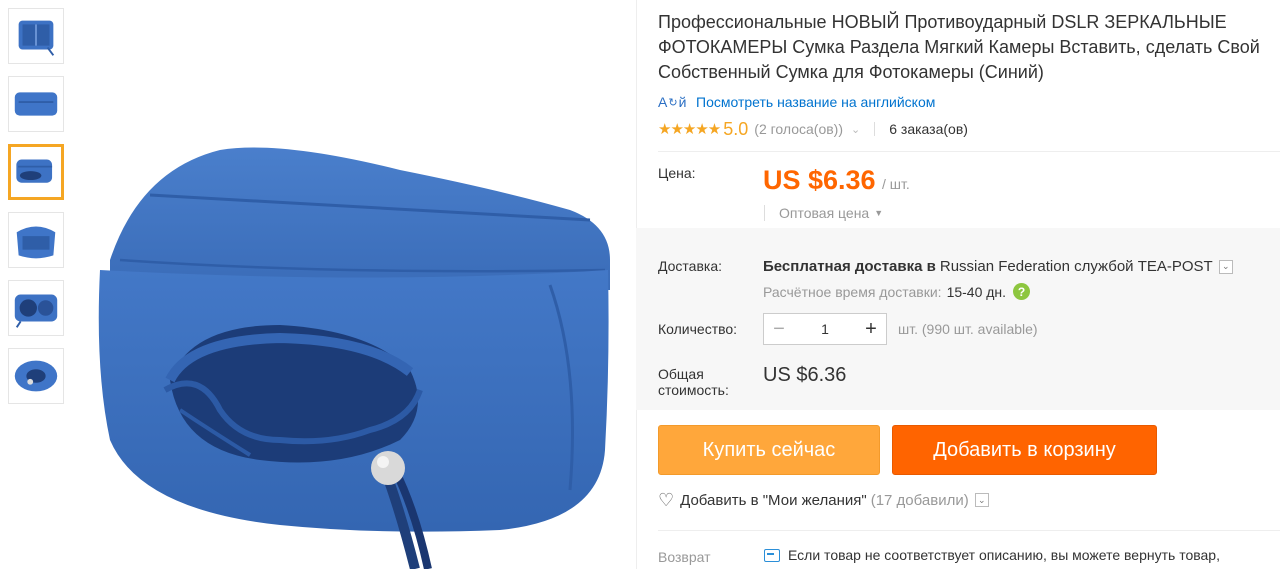 The height and width of the screenshot is (569, 1280). What do you see at coordinates (36, 172) in the screenshot?
I see `thumbnail-3-selected` at bounding box center [36, 172].